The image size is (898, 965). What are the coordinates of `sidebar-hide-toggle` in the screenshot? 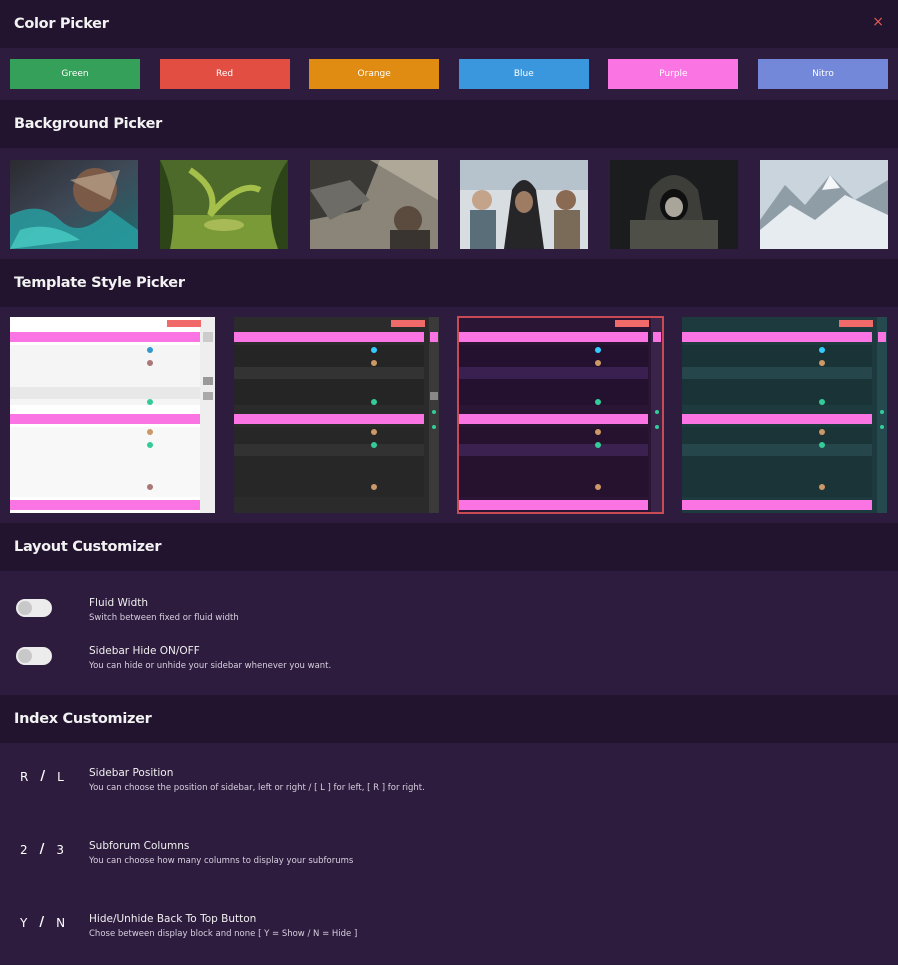 It's located at (34, 656).